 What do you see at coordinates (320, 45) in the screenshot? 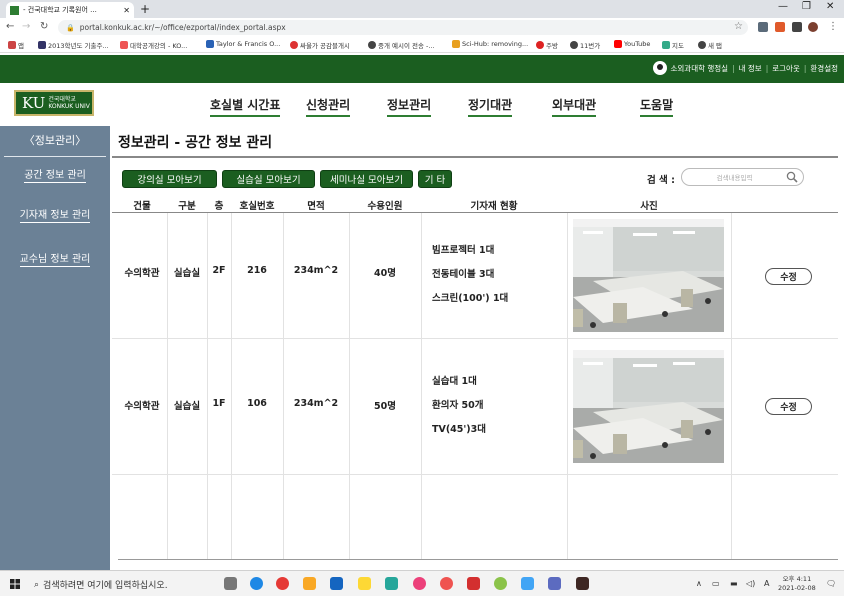
I see `bookmark-item: 싸울가 공감블개시` at bounding box center [320, 45].